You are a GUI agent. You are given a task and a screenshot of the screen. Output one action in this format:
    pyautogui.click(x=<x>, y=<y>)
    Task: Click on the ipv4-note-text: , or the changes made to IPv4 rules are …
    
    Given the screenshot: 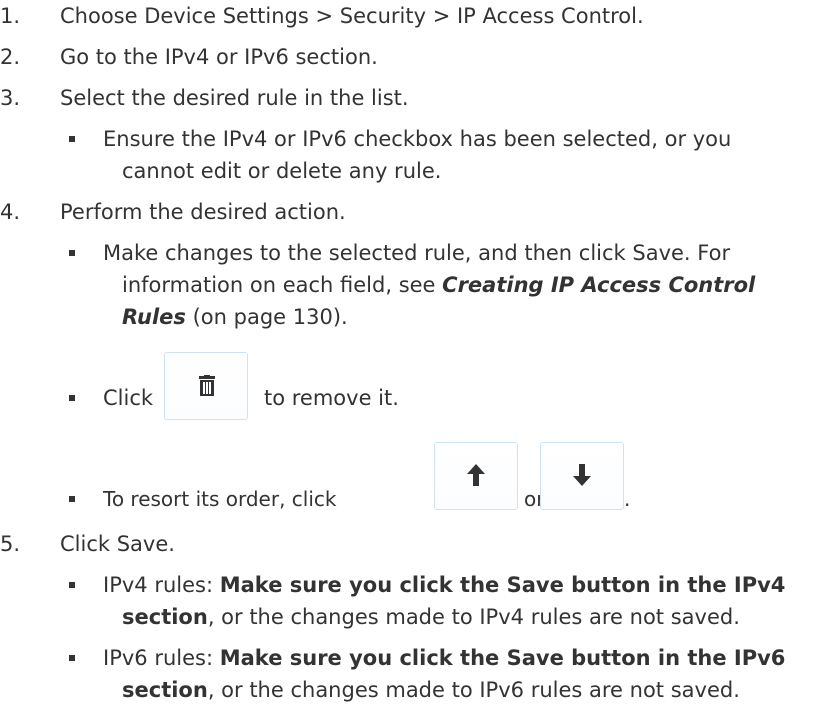 What is the action you would take?
    pyautogui.click(x=473, y=617)
    